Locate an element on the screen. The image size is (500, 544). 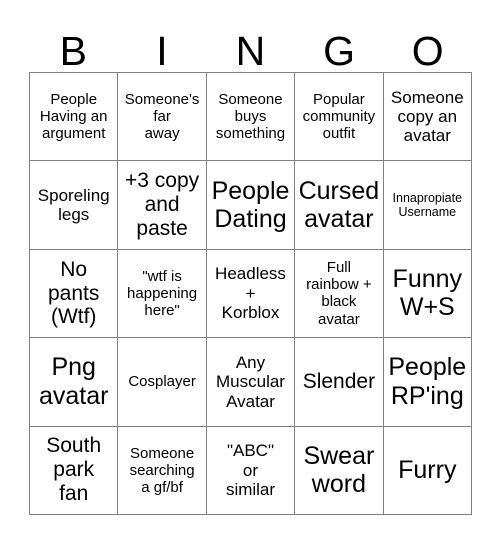
bingo-cell-r2c1: Sporeling legs is located at coordinates (74, 205).